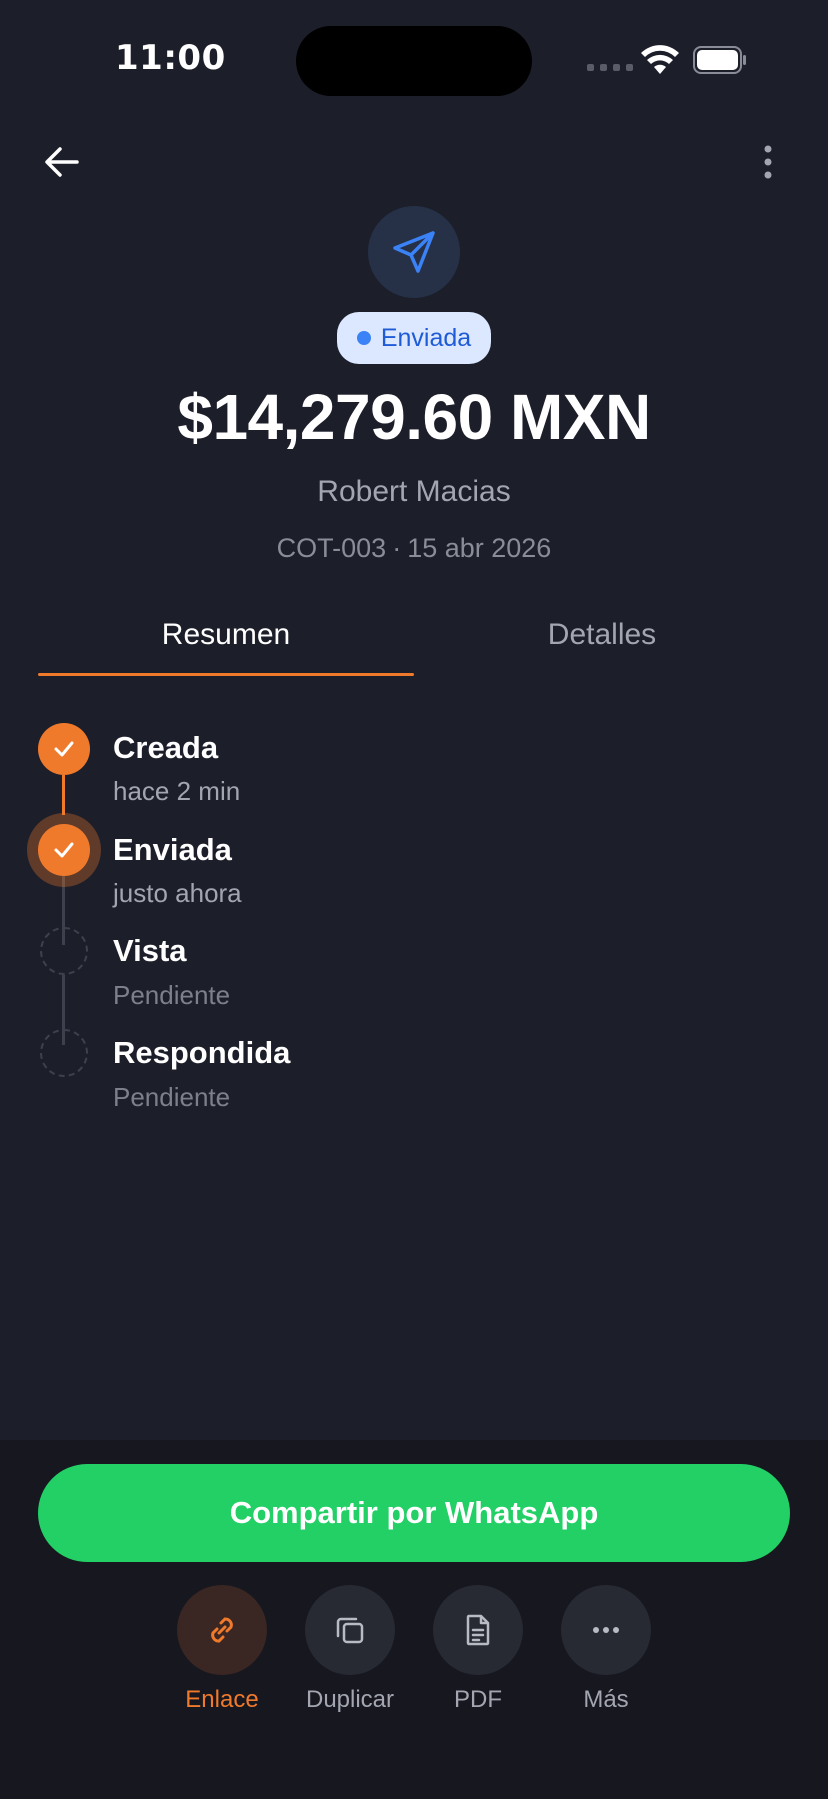 Image resolution: width=828 pixels, height=1799 pixels. I want to click on timeline-step-subtitle: justo ahora, so click(177, 893).